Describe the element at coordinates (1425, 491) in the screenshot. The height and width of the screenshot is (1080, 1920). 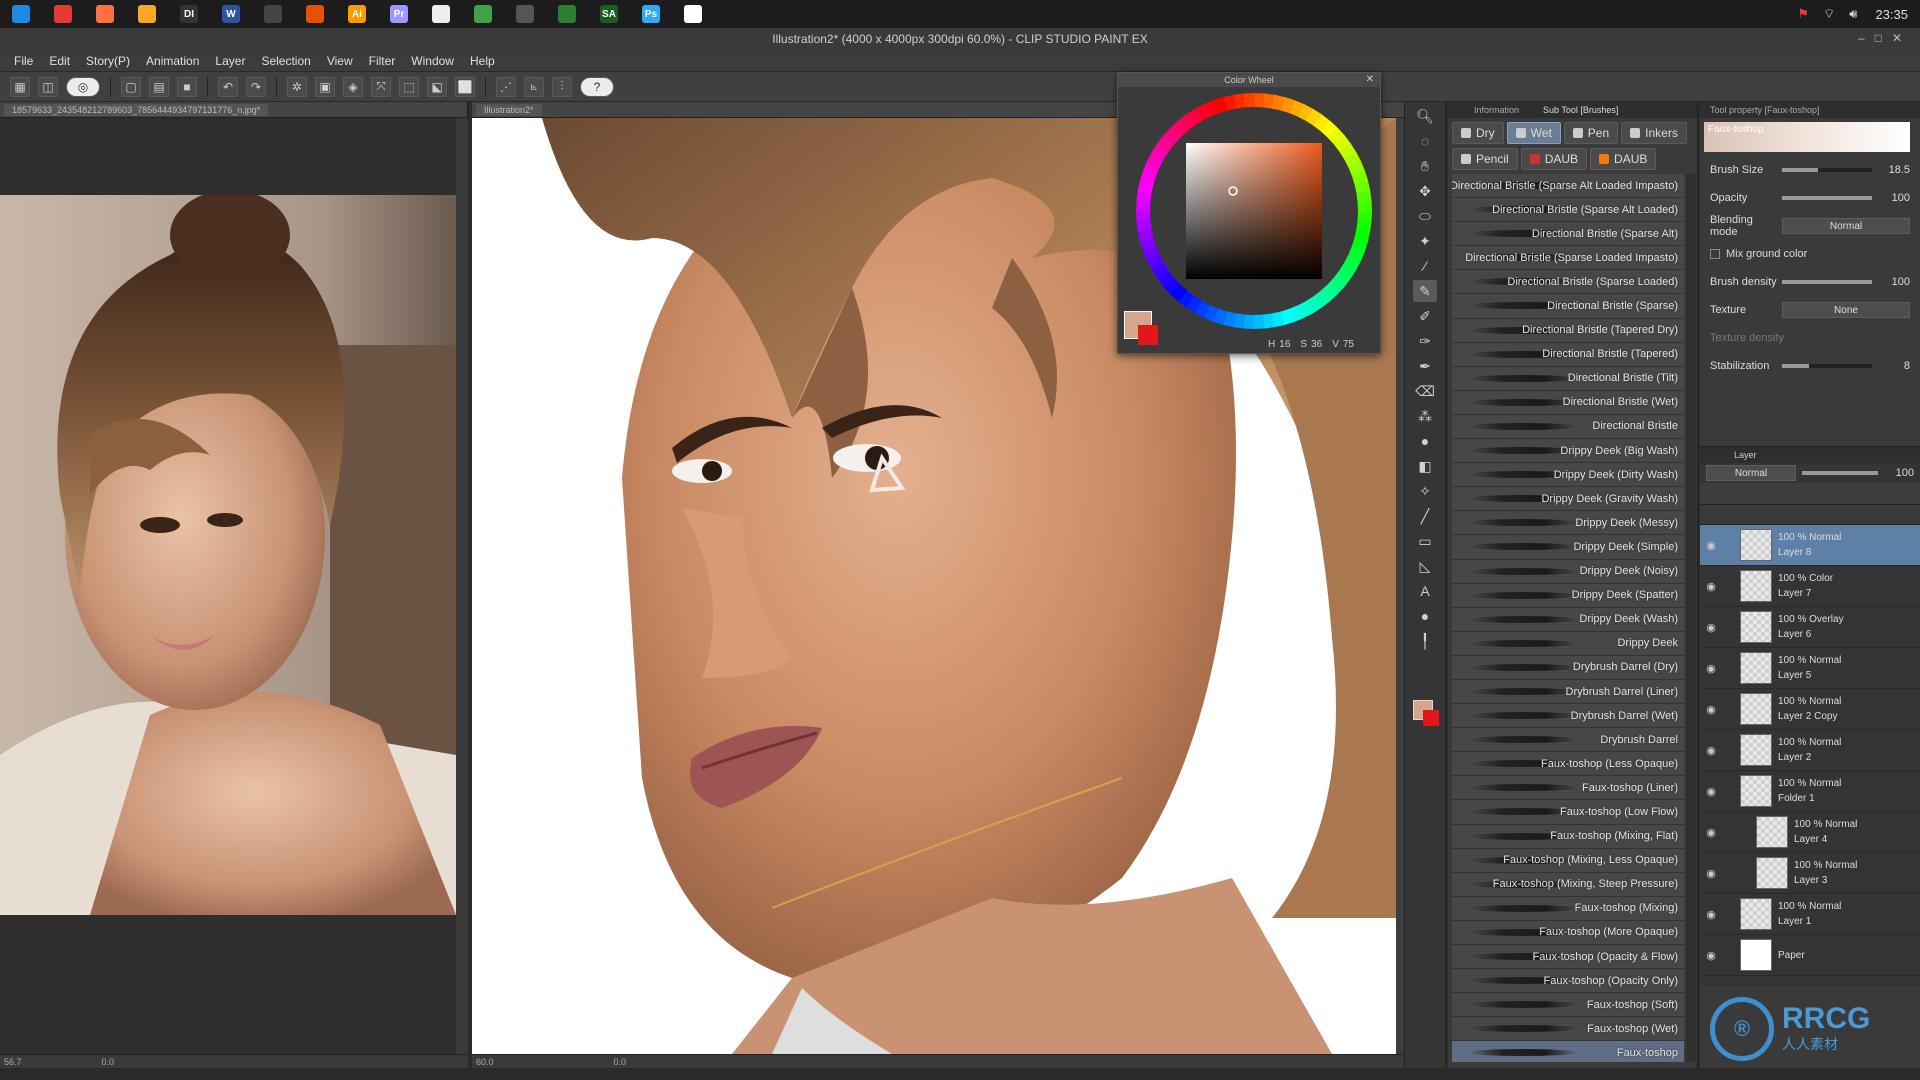
I see `figure-icon: ✧` at that location.